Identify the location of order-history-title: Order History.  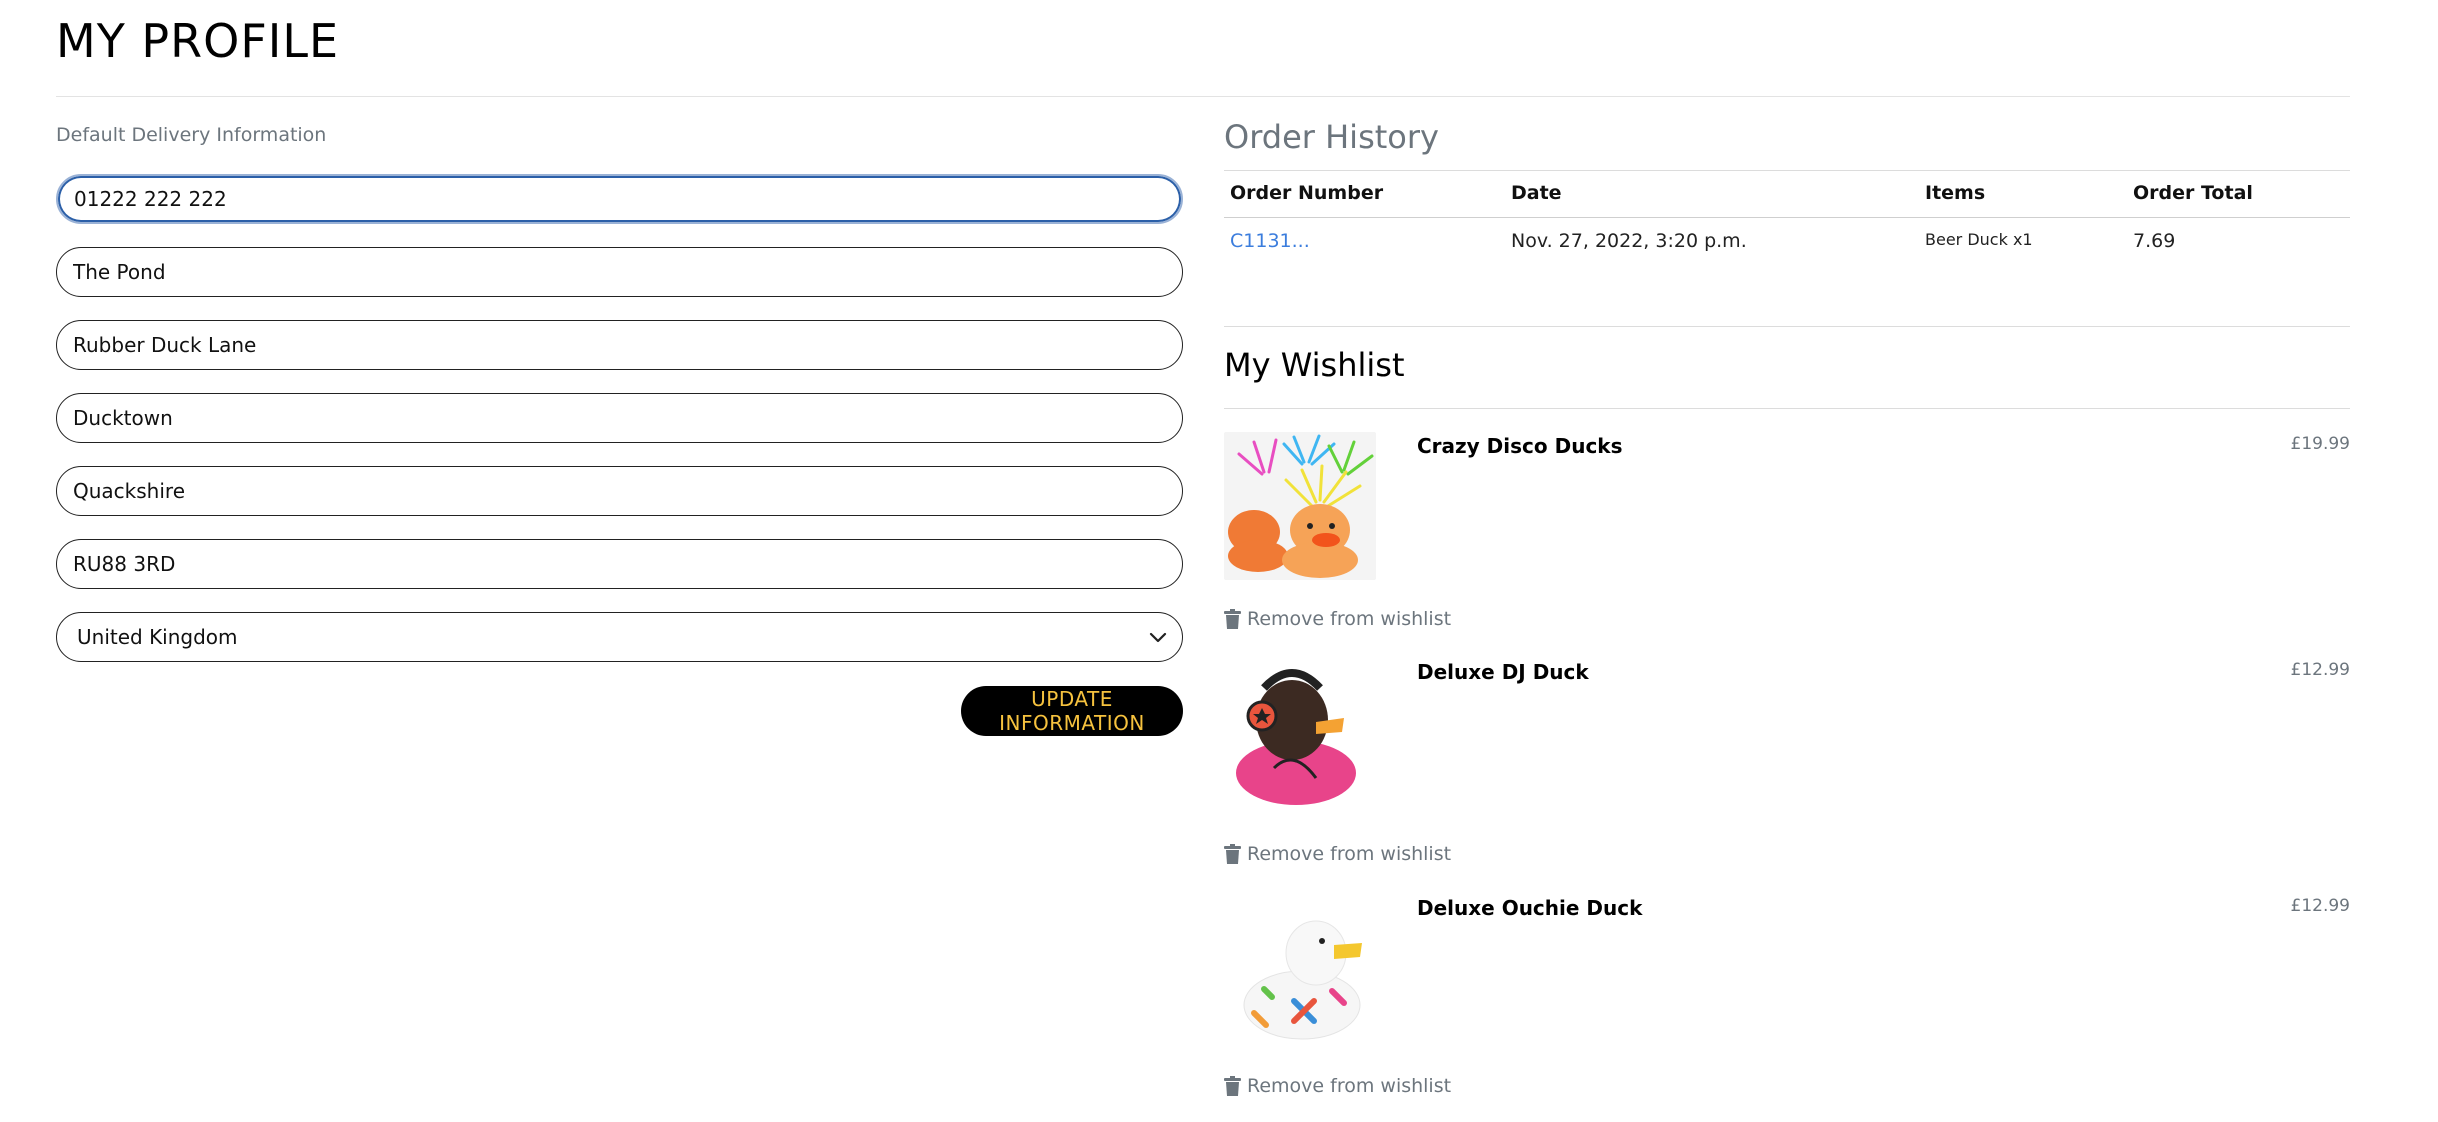
(1331, 137).